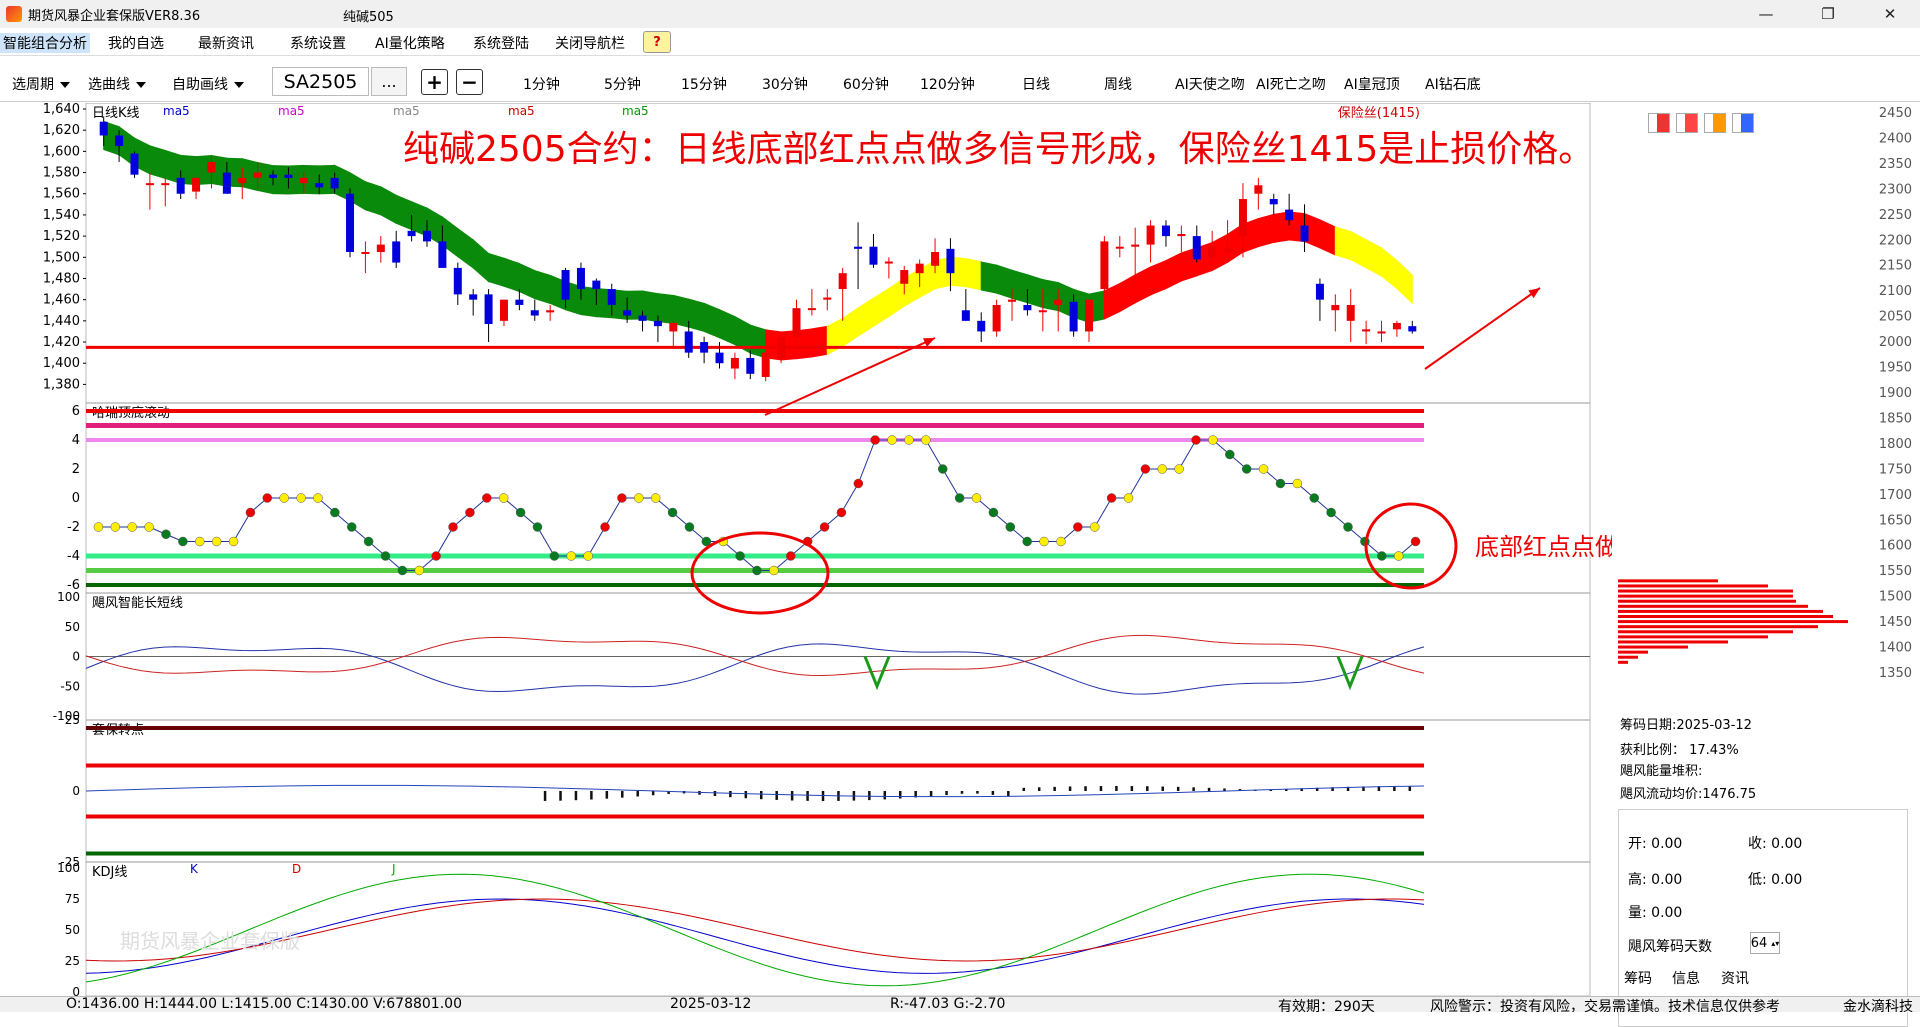  I want to click on status-rg: R:-47.03 G:-2.70, so click(948, 1004).